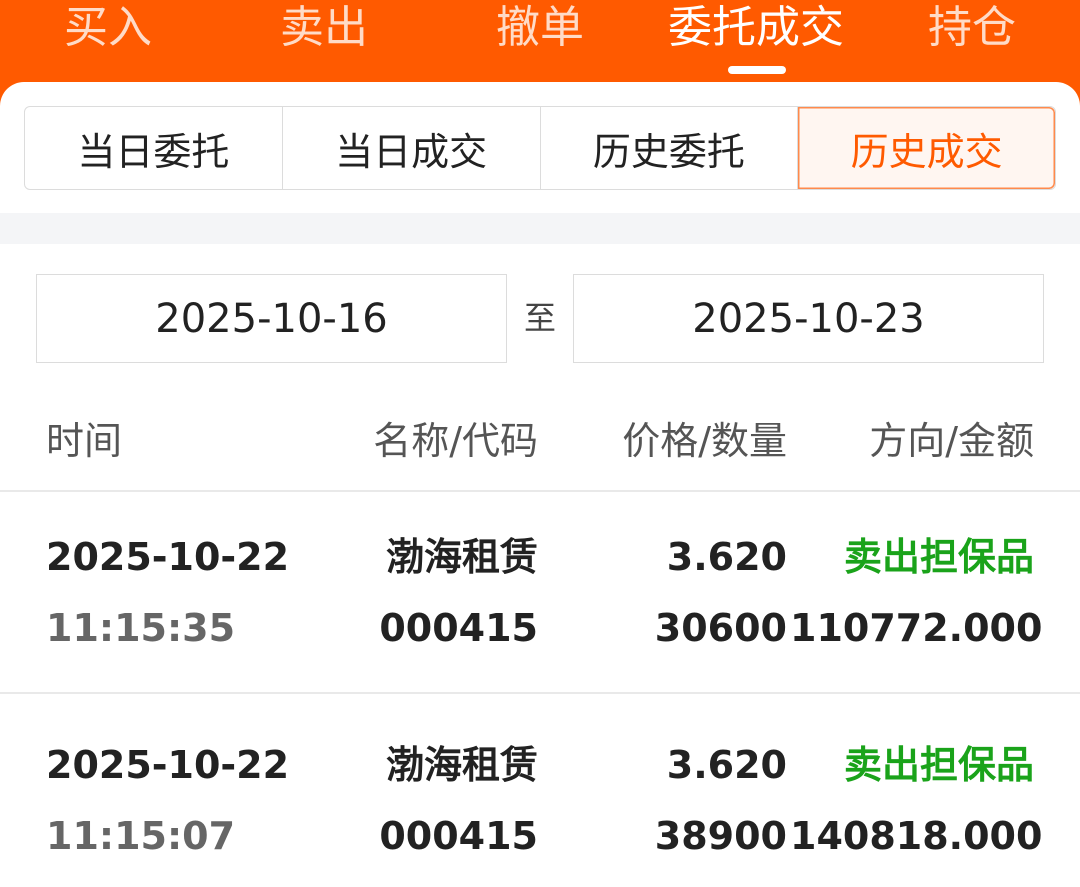 This screenshot has width=1080, height=887. I want to click on history-segment-control: 当日委托 当日成交 历史委托 历史成交, so click(540, 148).